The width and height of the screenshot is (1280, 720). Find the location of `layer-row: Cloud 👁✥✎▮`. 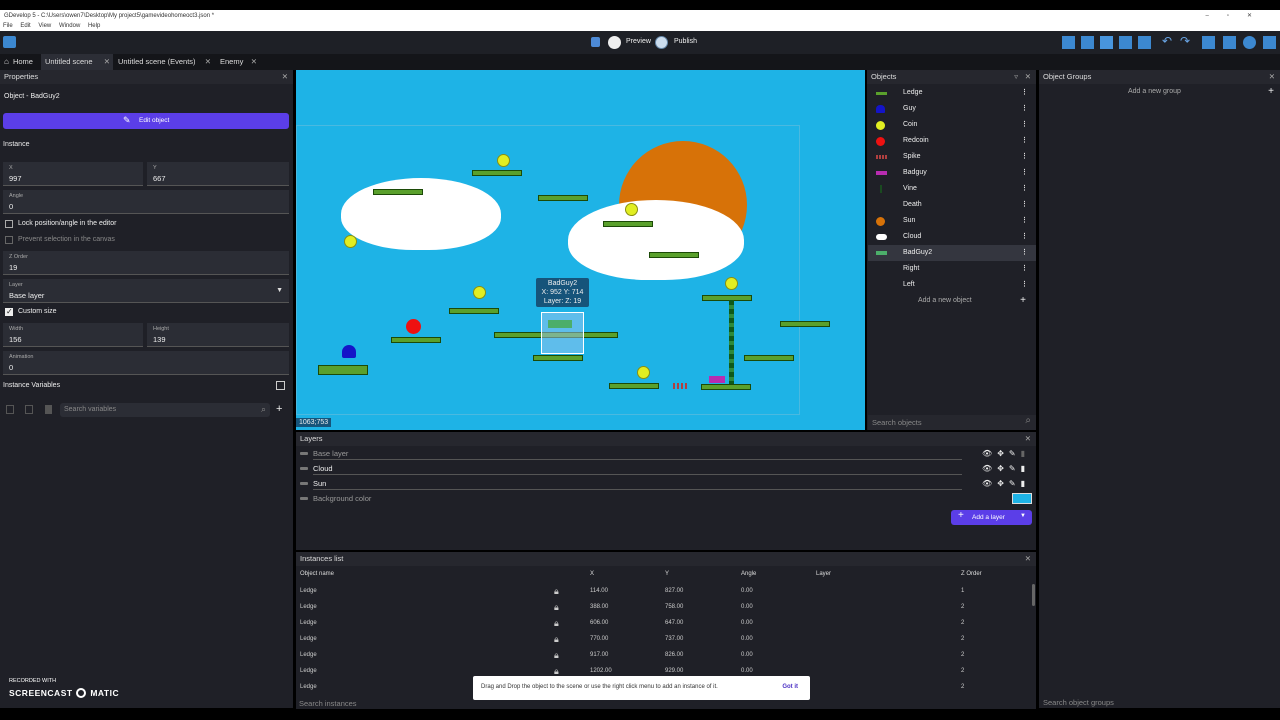

layer-row: Cloud 👁✥✎▮ is located at coordinates (665, 468).